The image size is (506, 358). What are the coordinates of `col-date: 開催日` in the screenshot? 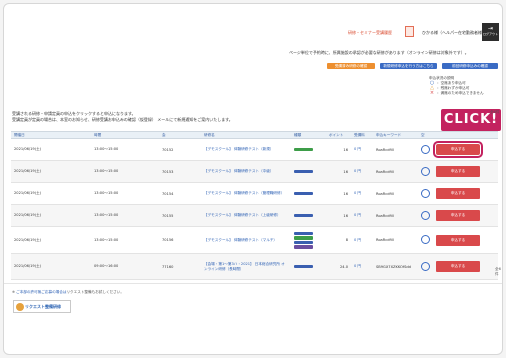 It's located at (51, 135).